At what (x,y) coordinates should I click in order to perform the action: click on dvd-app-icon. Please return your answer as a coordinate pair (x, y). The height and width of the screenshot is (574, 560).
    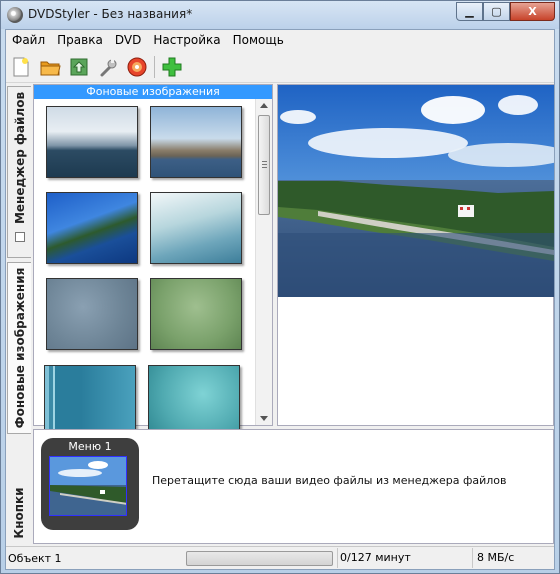
    Looking at the image, I should click on (15, 15).